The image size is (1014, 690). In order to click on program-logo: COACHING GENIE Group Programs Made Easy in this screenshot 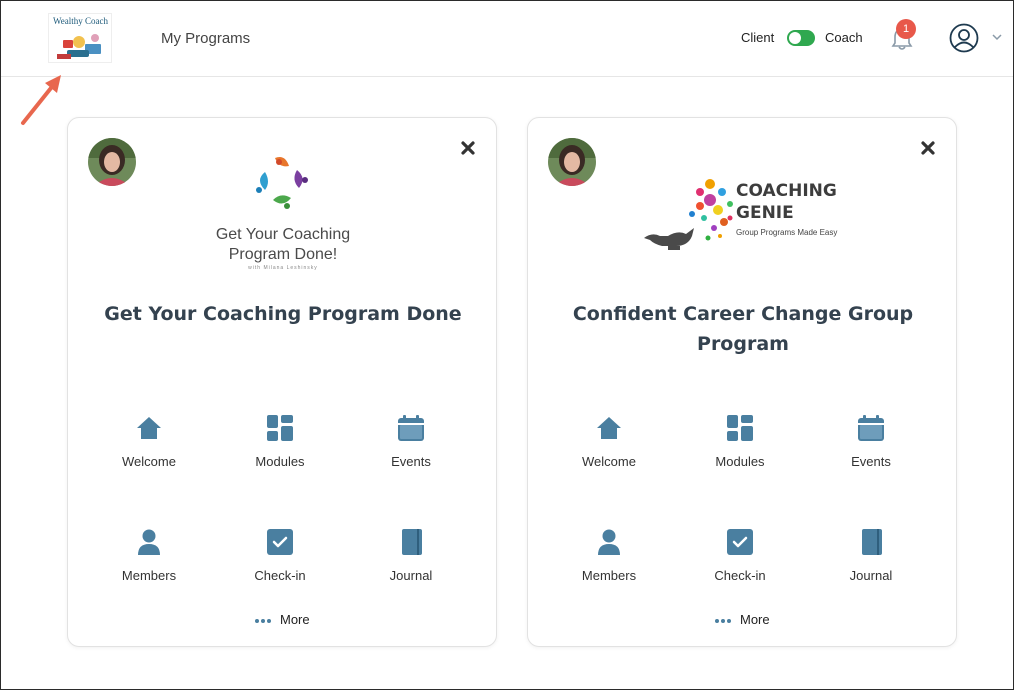, I will do `click(753, 213)`.